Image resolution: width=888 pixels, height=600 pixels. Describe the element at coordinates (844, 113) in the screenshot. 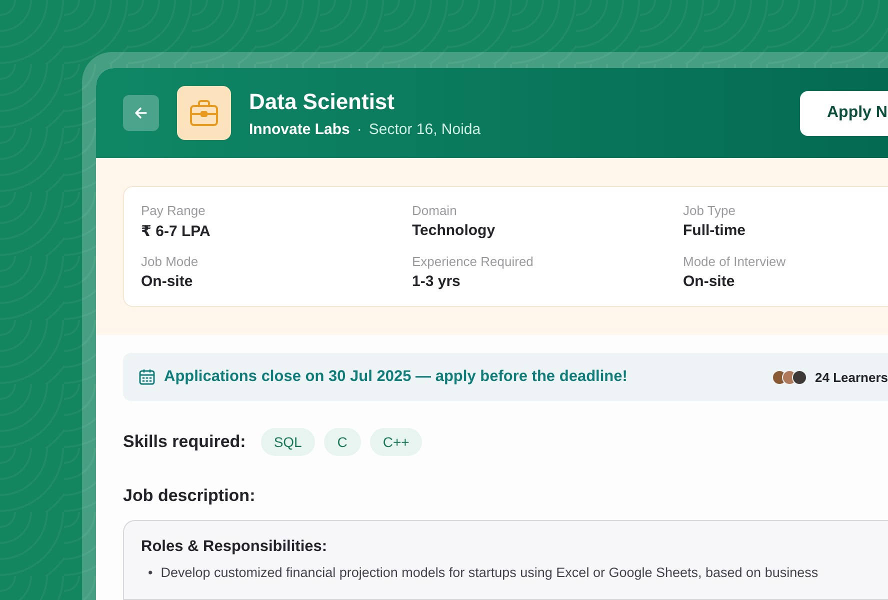

I see `apply-button: Apply N` at that location.